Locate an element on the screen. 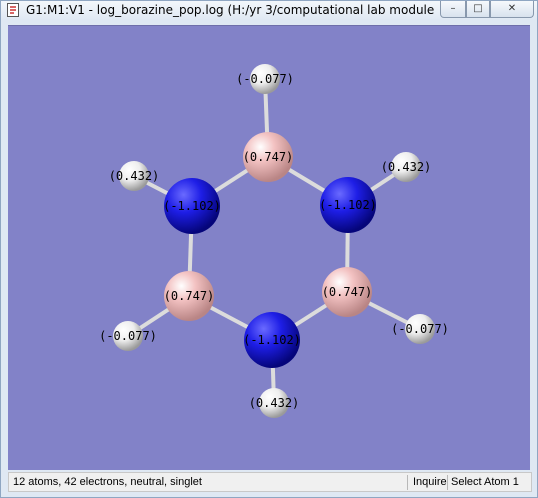  mode-indicator: Inquire is located at coordinates (430, 482).